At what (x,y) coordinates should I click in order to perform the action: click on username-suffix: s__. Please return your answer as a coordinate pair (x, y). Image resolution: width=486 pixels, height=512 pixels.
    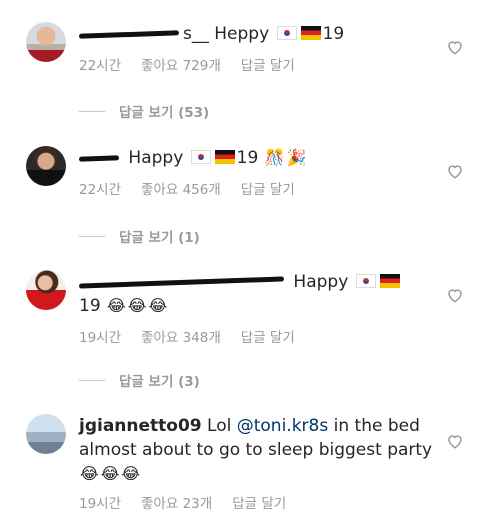
    Looking at the image, I should click on (196, 34).